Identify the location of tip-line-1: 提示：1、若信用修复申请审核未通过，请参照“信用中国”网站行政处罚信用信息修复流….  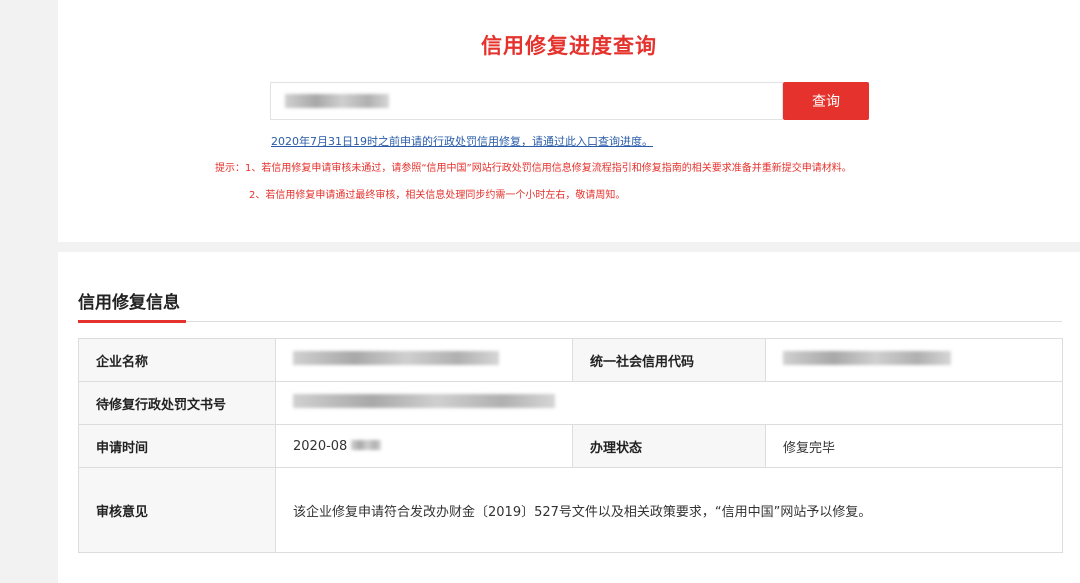
(533, 168).